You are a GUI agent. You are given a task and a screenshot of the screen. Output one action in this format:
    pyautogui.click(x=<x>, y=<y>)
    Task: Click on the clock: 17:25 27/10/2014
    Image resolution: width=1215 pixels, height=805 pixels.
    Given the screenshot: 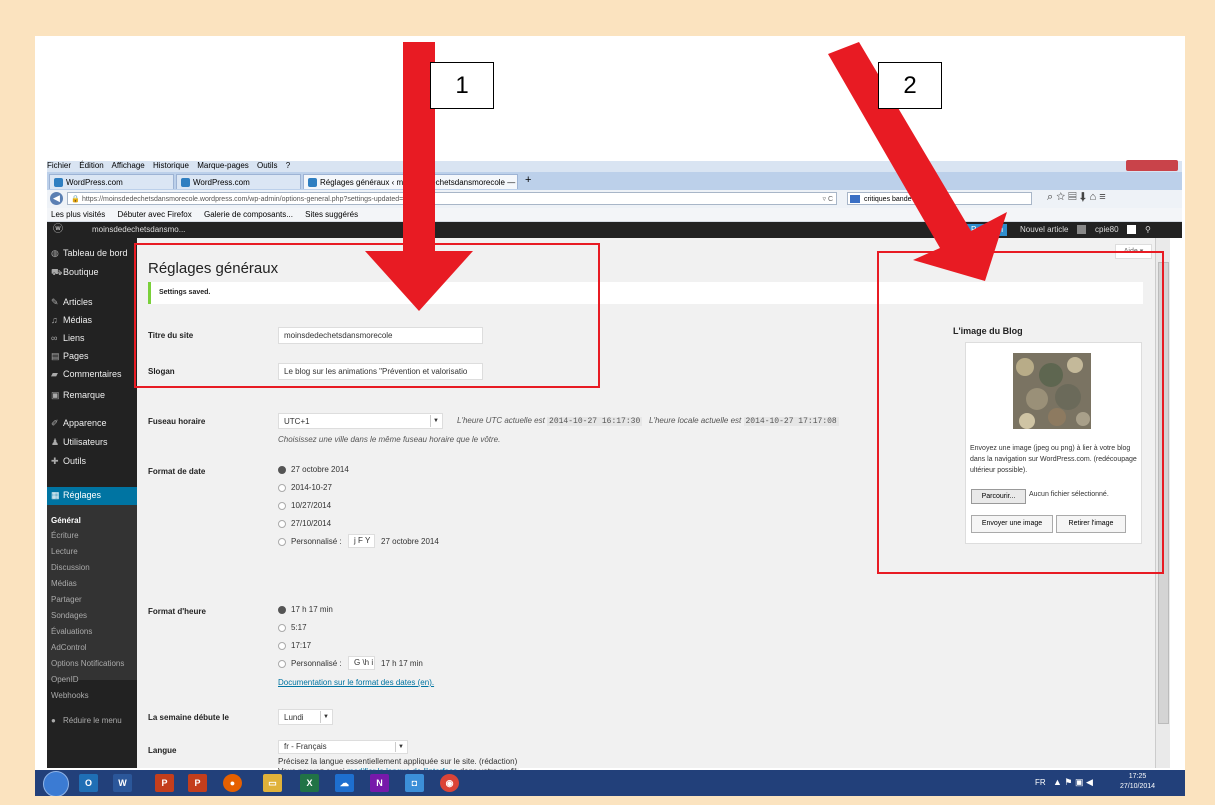 What is the action you would take?
    pyautogui.click(x=1137, y=782)
    